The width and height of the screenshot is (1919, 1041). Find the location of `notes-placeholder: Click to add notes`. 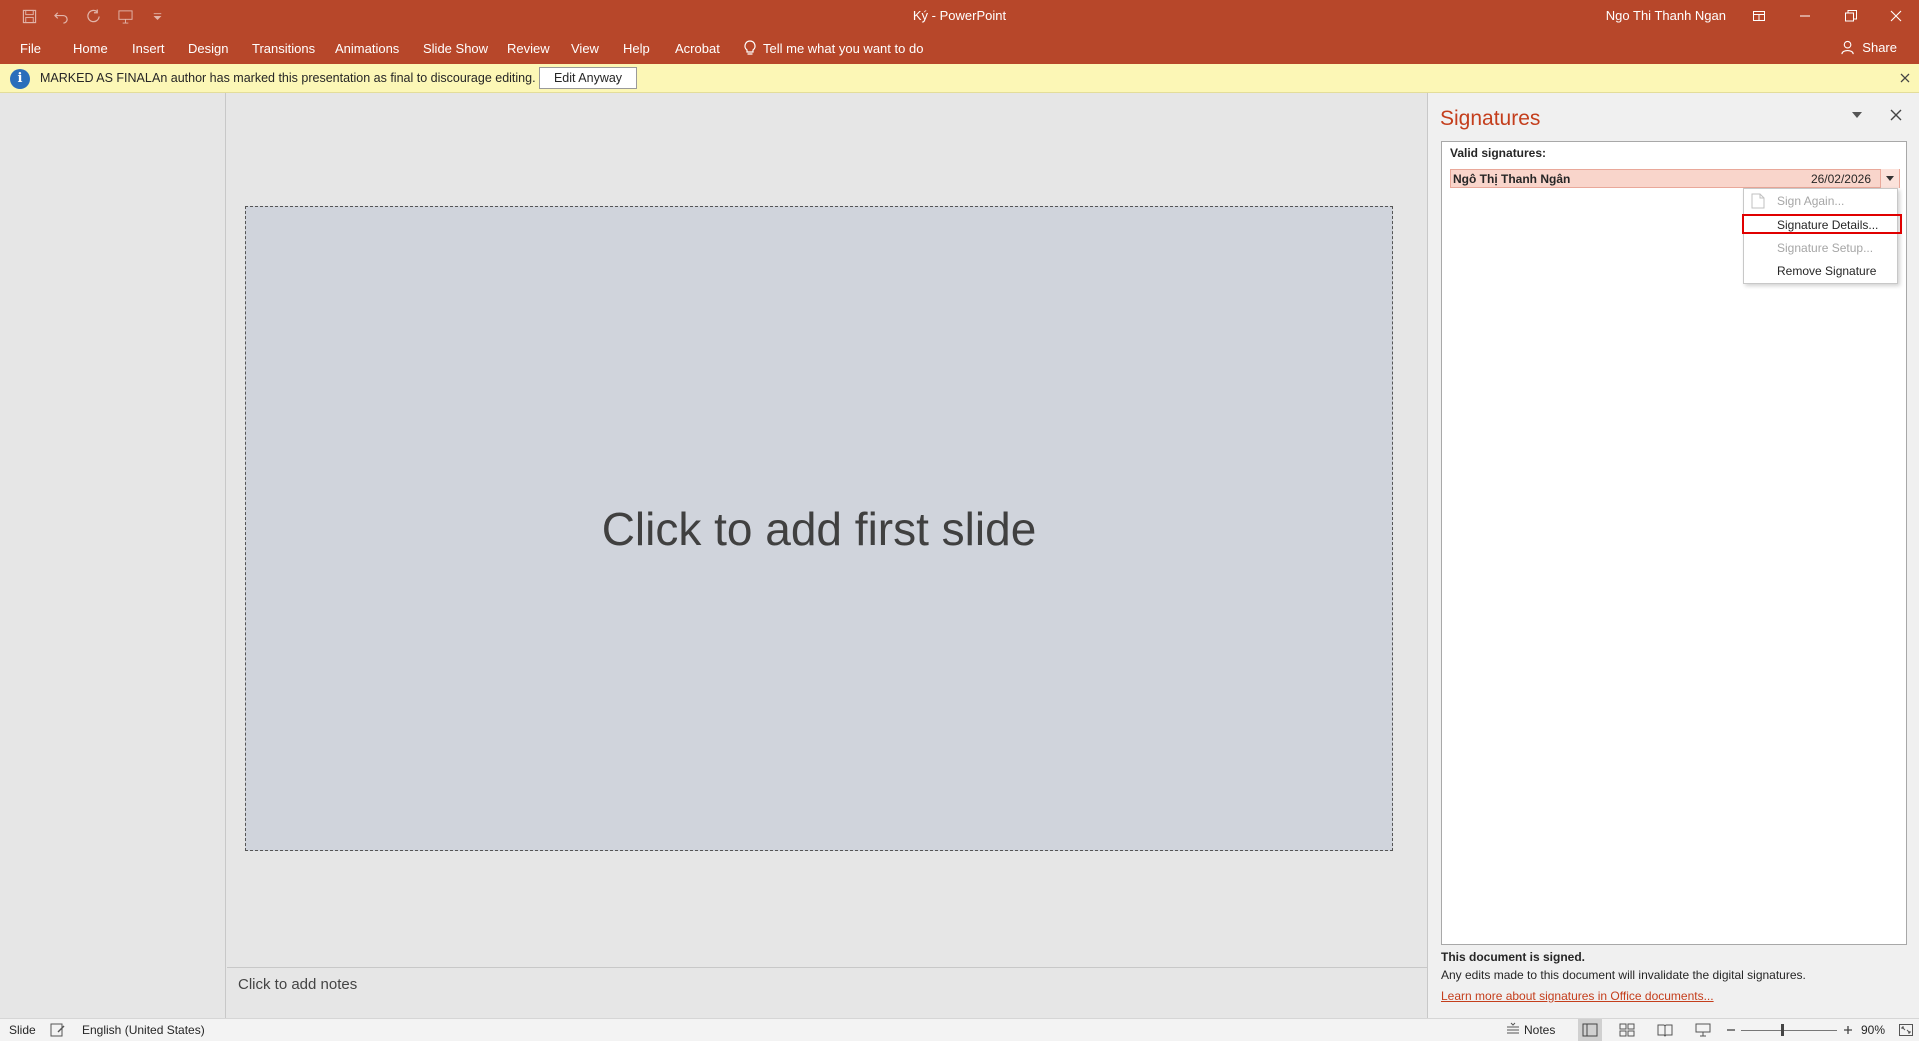

notes-placeholder: Click to add notes is located at coordinates (298, 984).